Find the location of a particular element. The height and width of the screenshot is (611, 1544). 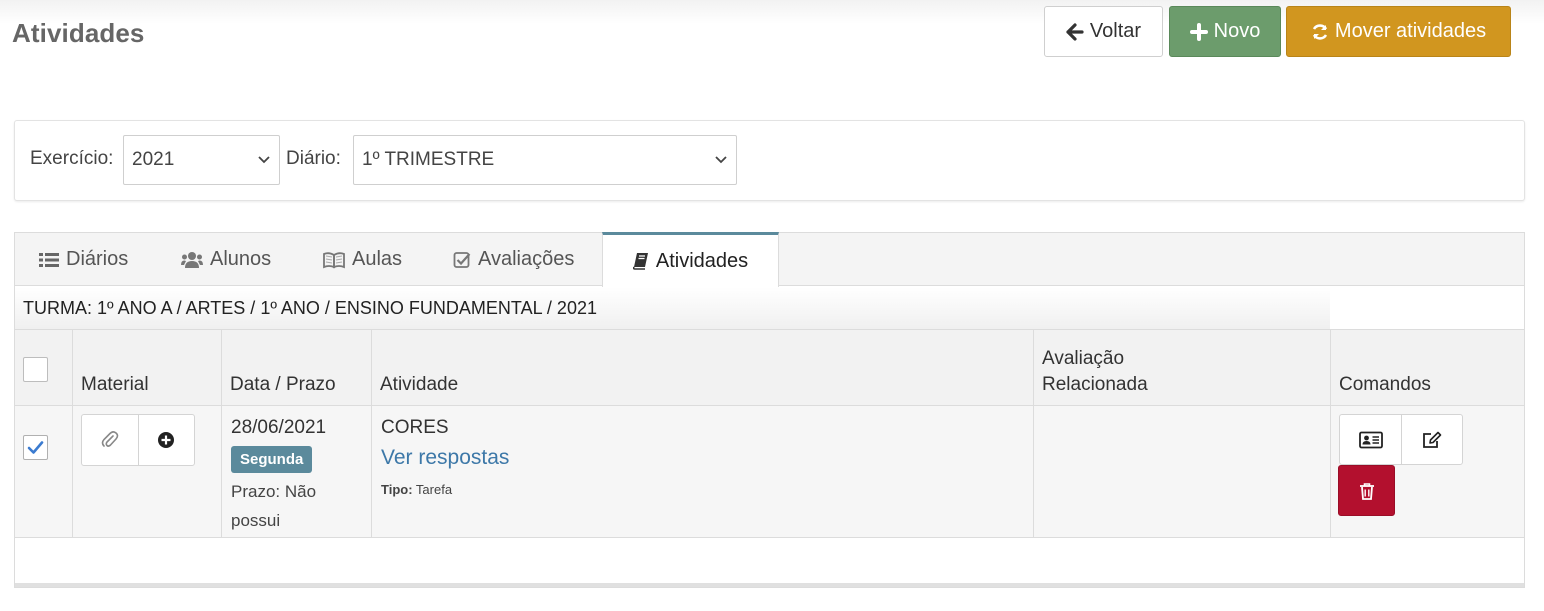

tab-aulas: Aulas is located at coordinates (362, 259).